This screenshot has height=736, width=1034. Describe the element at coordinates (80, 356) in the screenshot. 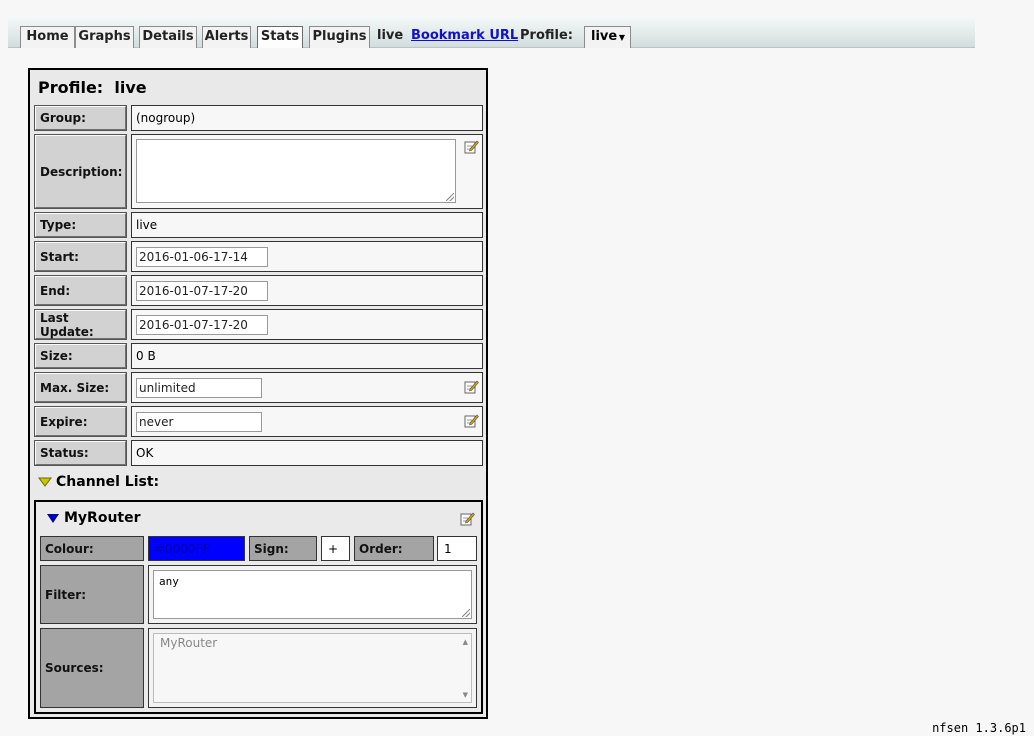

I see `size-label: Size:` at that location.